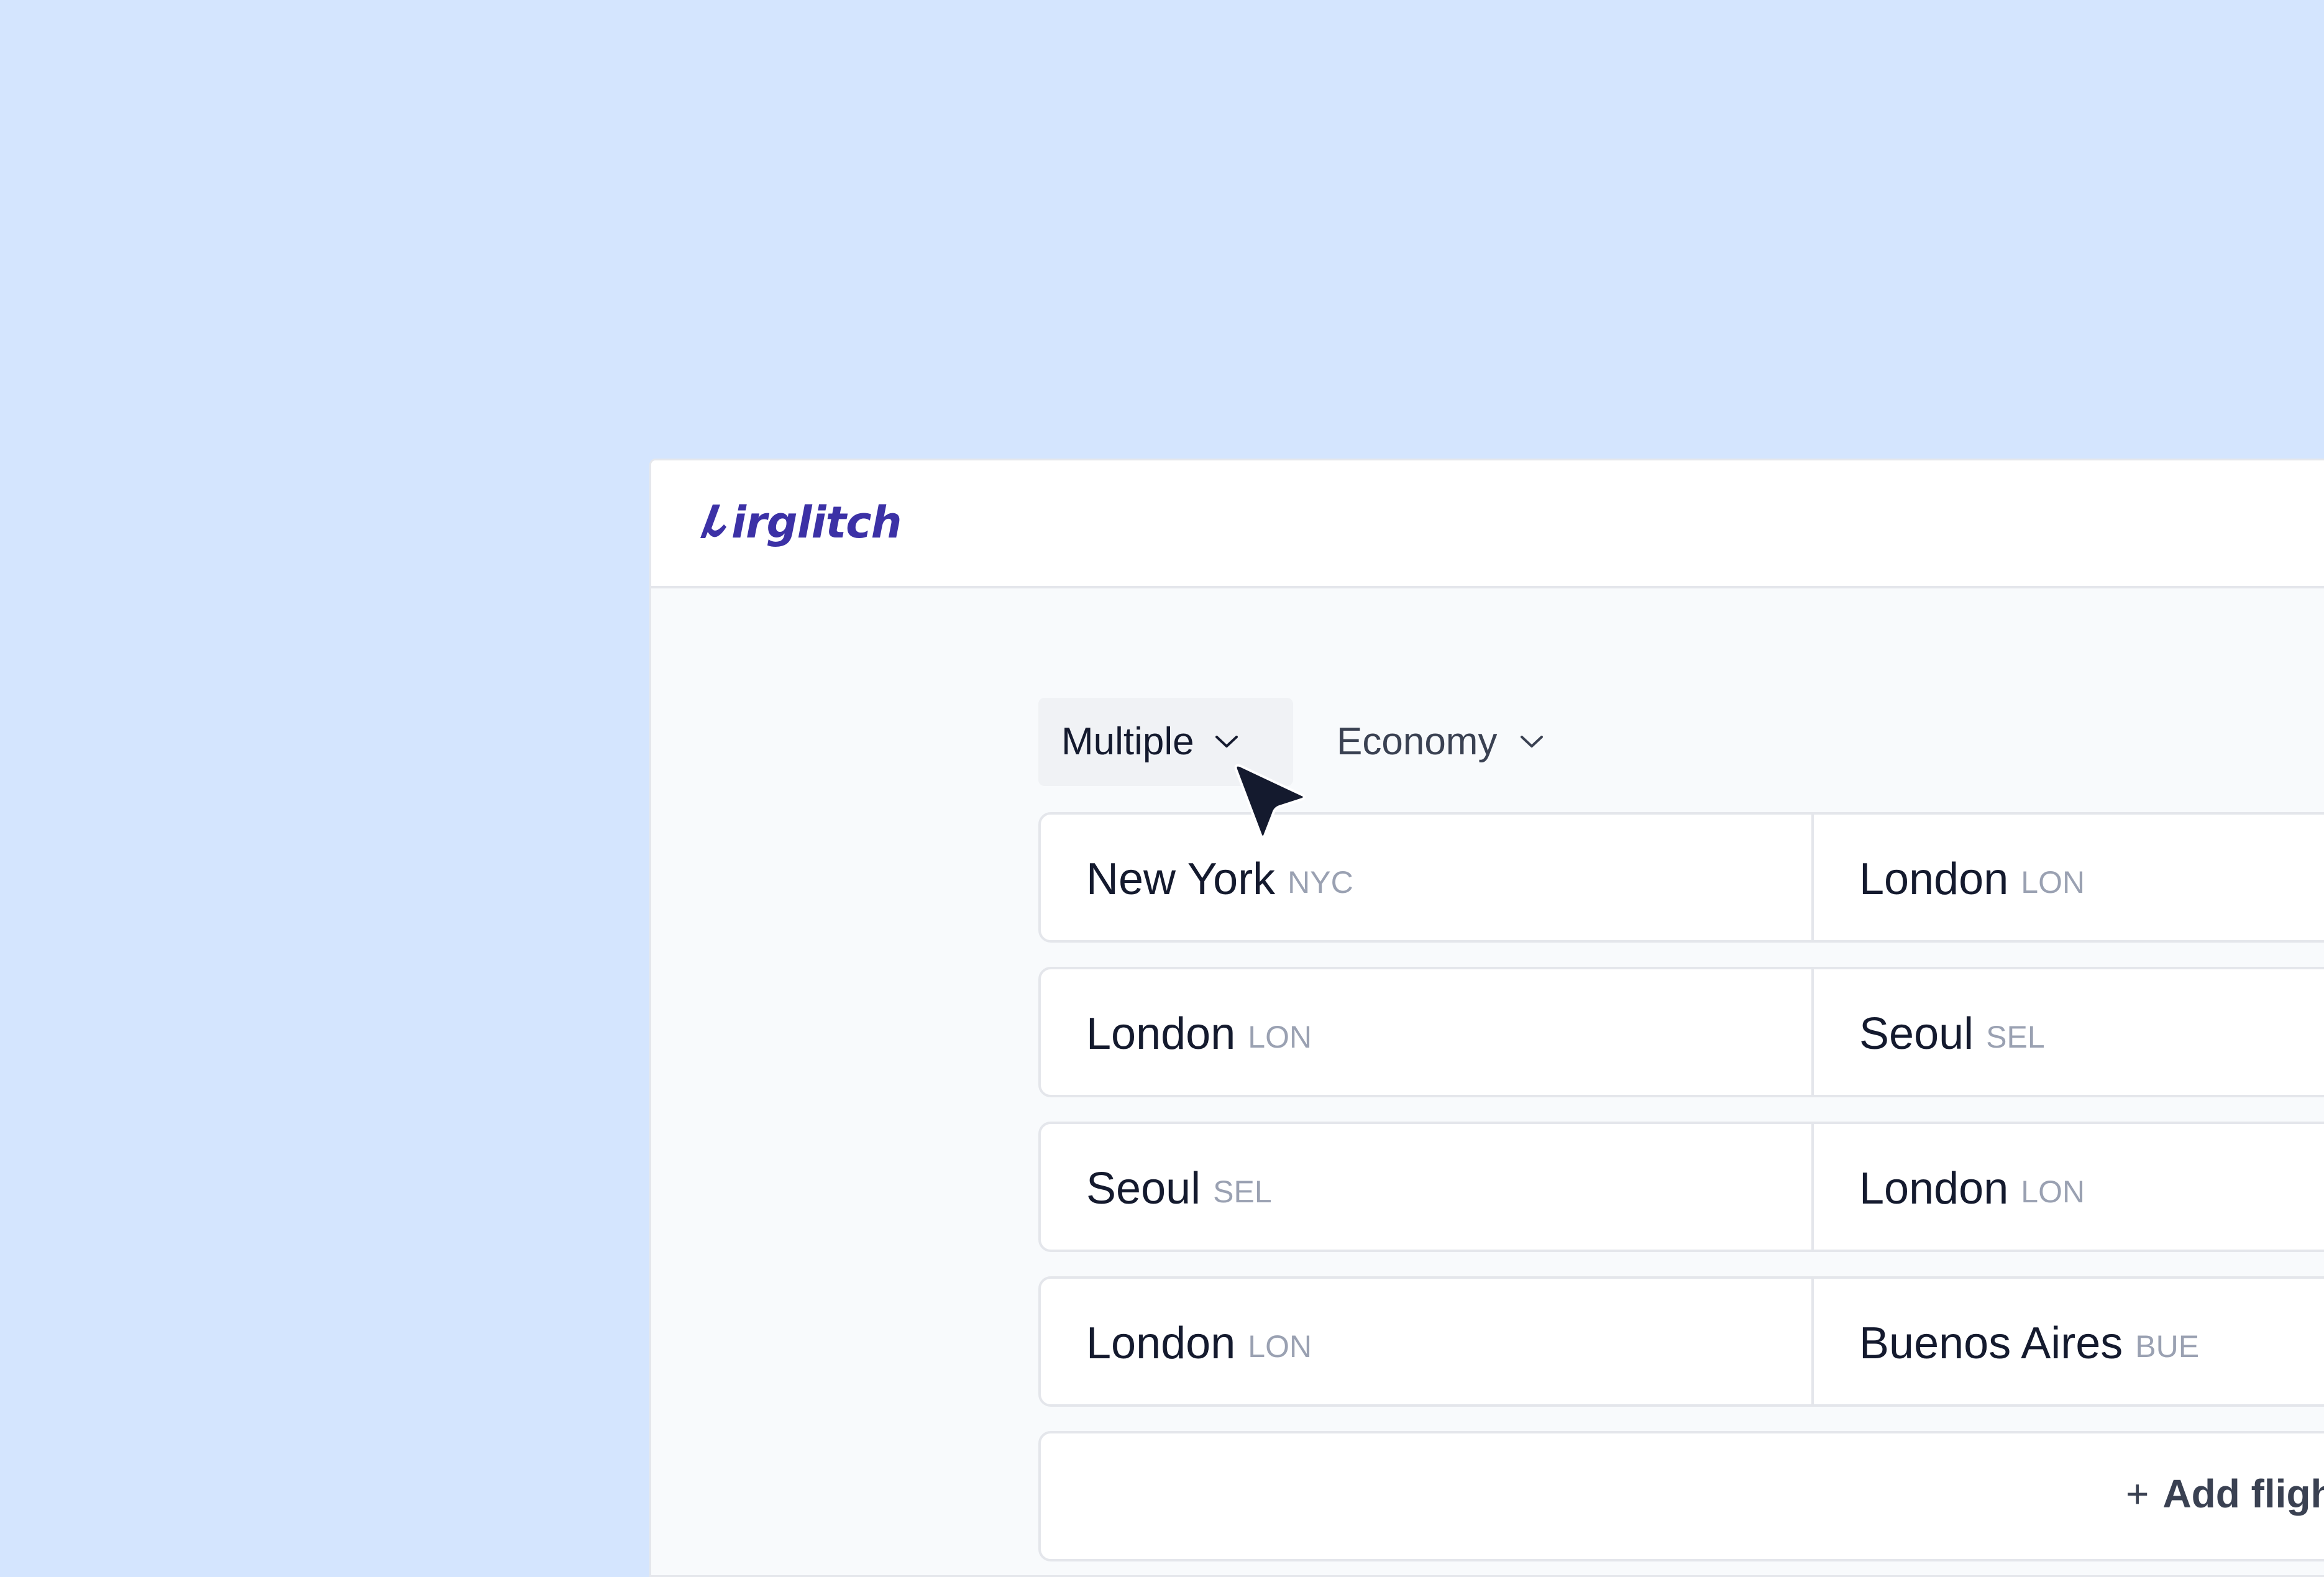 The width and height of the screenshot is (2324, 1577). What do you see at coordinates (1242, 1191) in the screenshot?
I see `origin-city-code: SEL` at bounding box center [1242, 1191].